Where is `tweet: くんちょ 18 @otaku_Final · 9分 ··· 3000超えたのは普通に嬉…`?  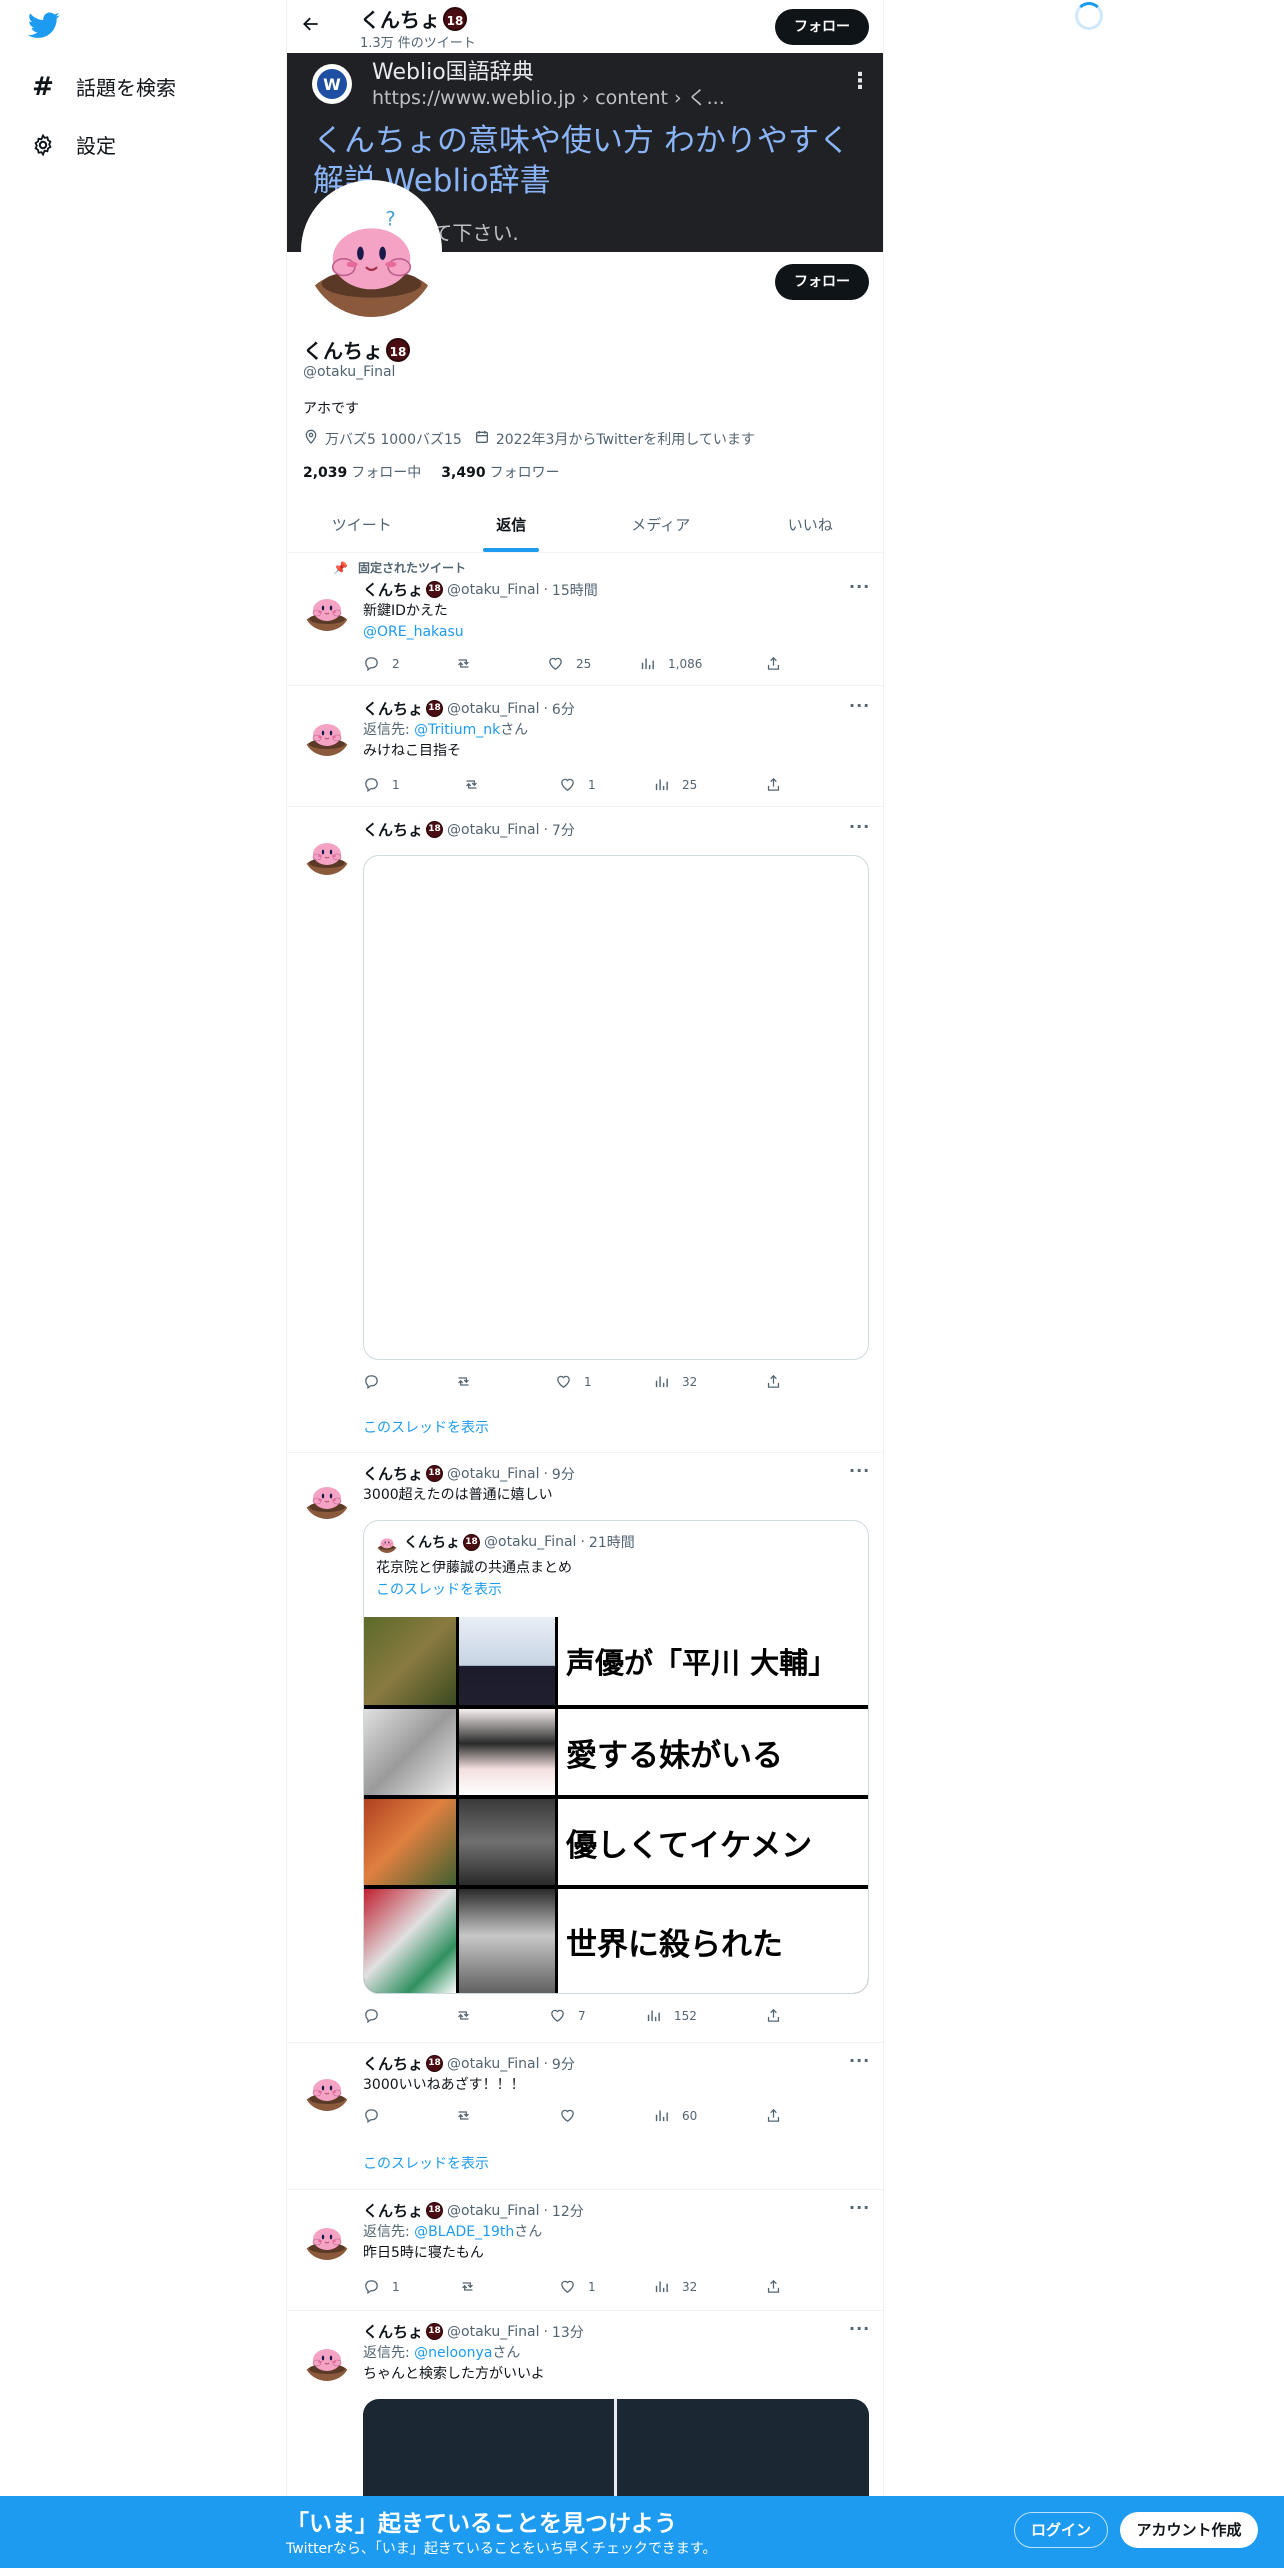 tweet: くんちょ 18 @otaku_Final · 9分 ··· 3000超えたのは普通に嬉… is located at coordinates (585, 1748).